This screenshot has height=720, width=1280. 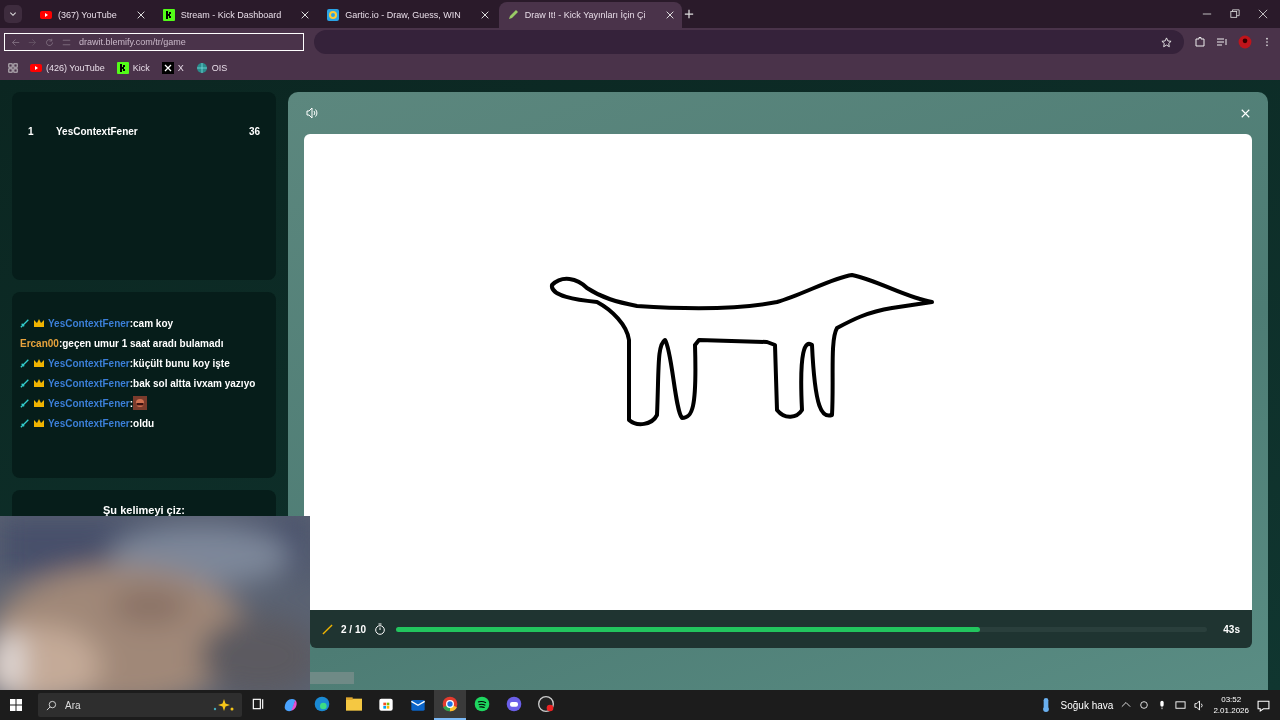 I want to click on address-field: drawit.blemify.com/tr/game, so click(x=154, y=42).